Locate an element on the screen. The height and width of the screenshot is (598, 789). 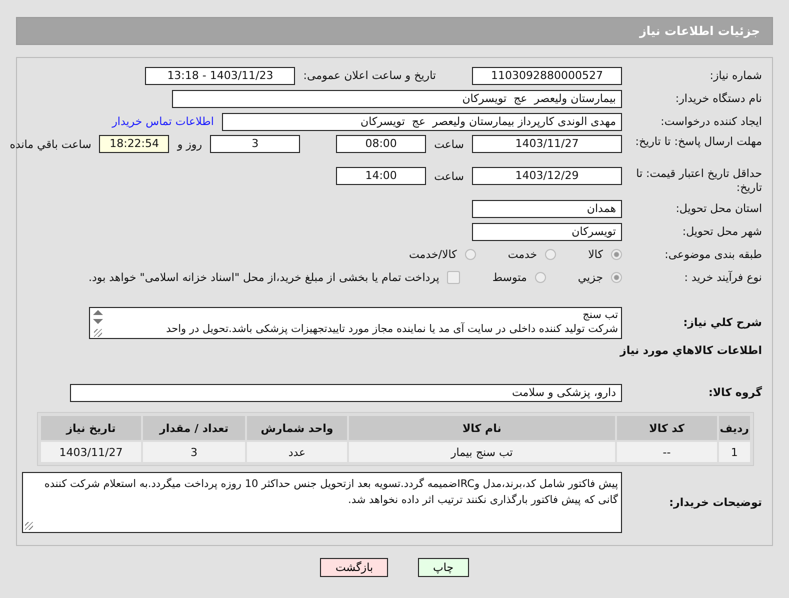
back-button: بازگشت is located at coordinates (354, 567).